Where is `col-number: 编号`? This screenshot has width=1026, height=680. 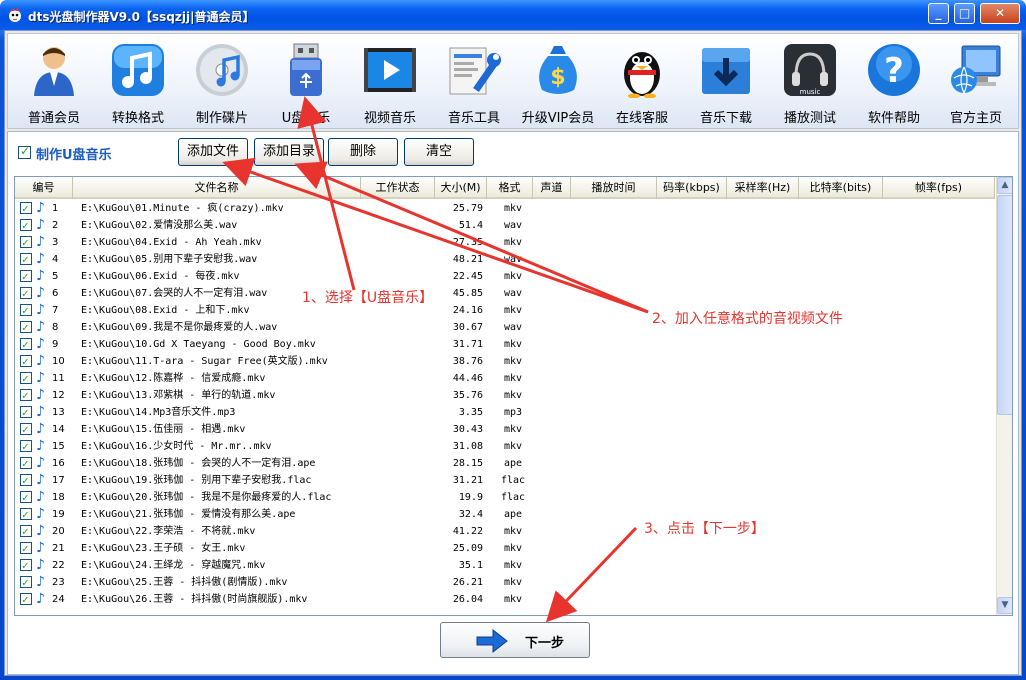
col-number: 编号 is located at coordinates (44, 188).